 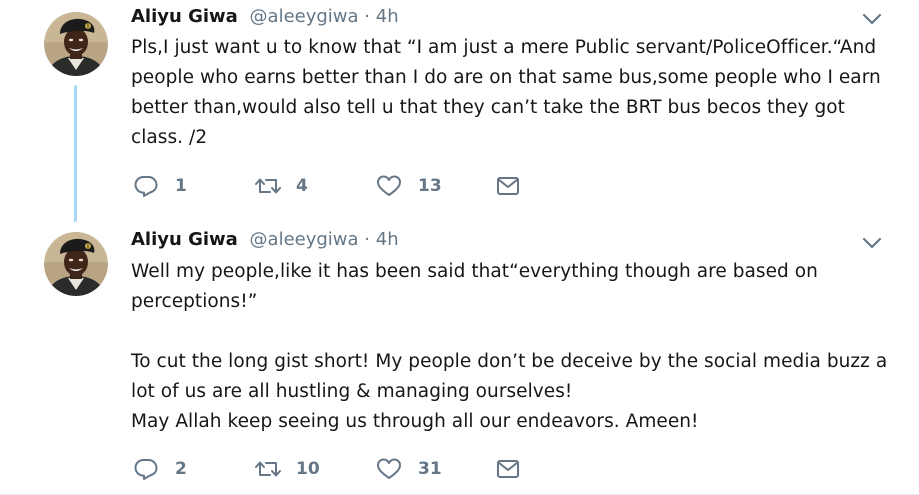 What do you see at coordinates (181, 469) in the screenshot?
I see `reply-count: 2` at bounding box center [181, 469].